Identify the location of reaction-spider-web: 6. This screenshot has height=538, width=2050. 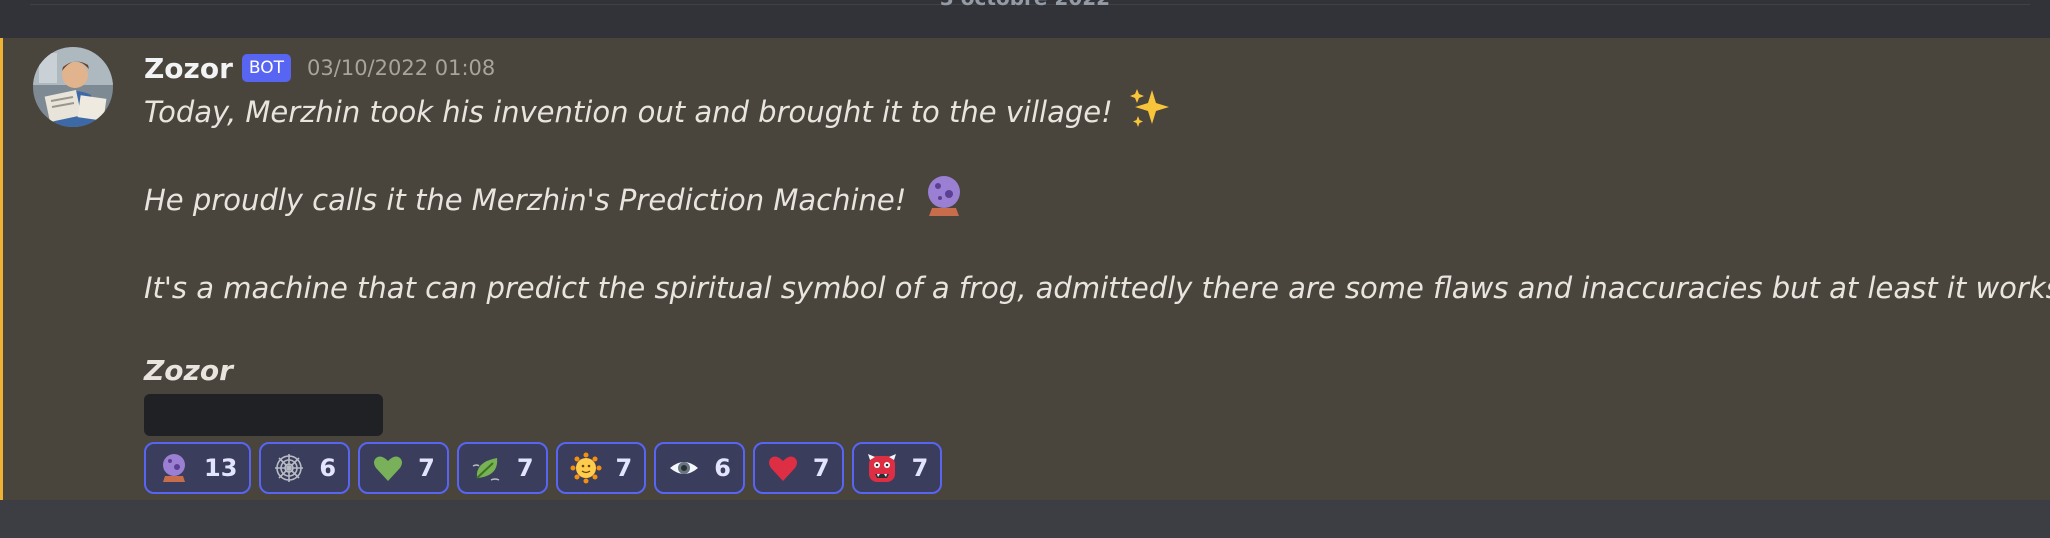
(305, 468).